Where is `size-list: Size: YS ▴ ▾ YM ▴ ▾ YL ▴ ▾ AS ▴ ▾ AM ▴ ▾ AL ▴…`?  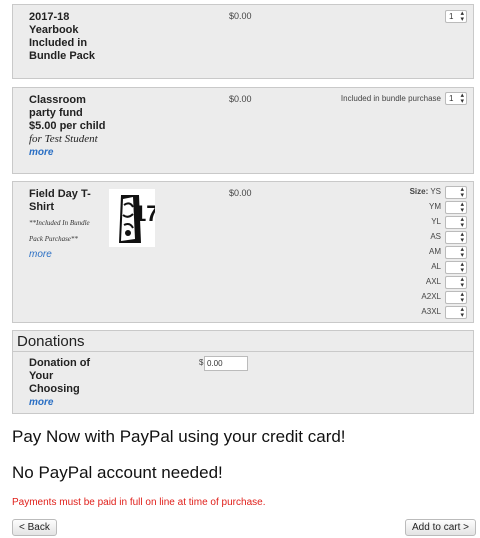
size-list: Size: YS ▴ ▾ YM ▴ ▾ YL ▴ ▾ AS ▴ ▾ AM ▴ ▾ AL ▴… is located at coordinates (413, 254).